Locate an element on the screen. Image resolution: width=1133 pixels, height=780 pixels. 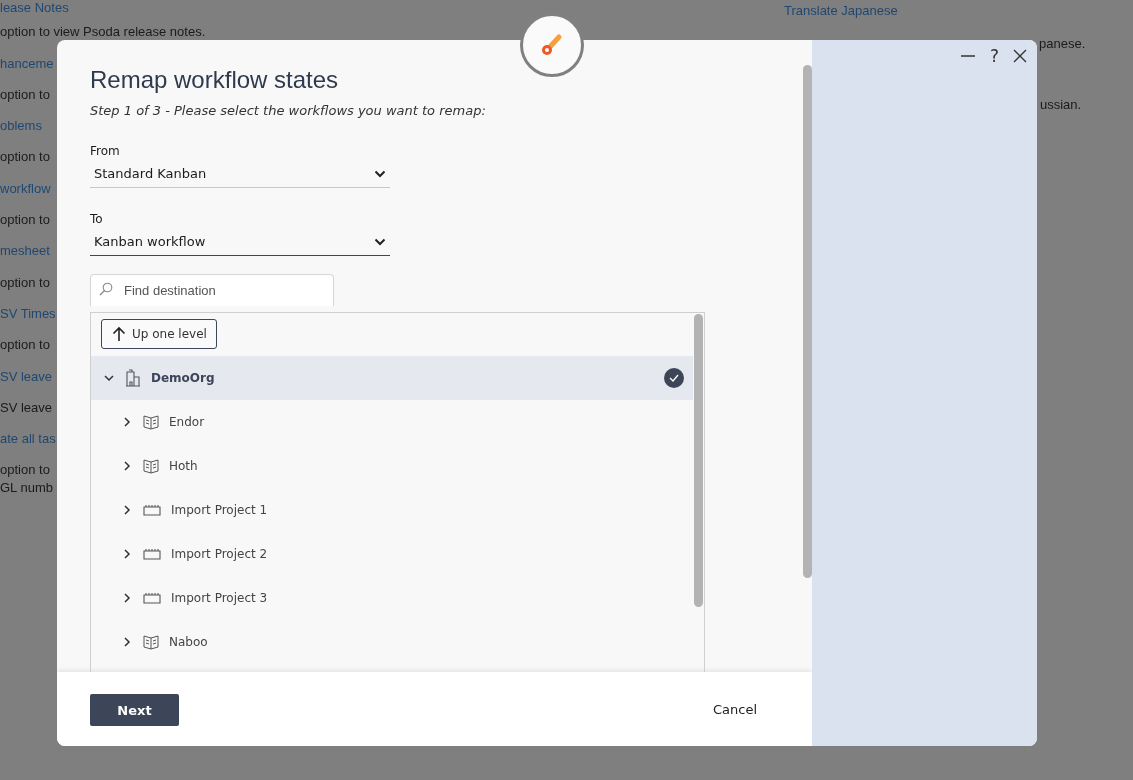
up-one-level-button: Up one level is located at coordinates (159, 334).